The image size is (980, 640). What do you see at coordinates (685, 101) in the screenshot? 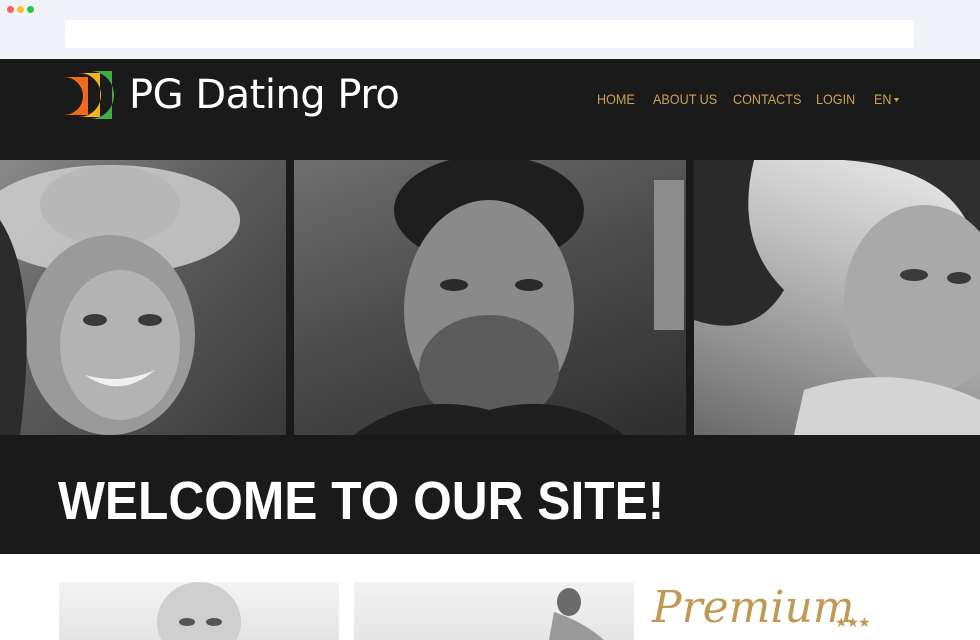
I see `nav-about-us-link: ABOUT US` at bounding box center [685, 101].